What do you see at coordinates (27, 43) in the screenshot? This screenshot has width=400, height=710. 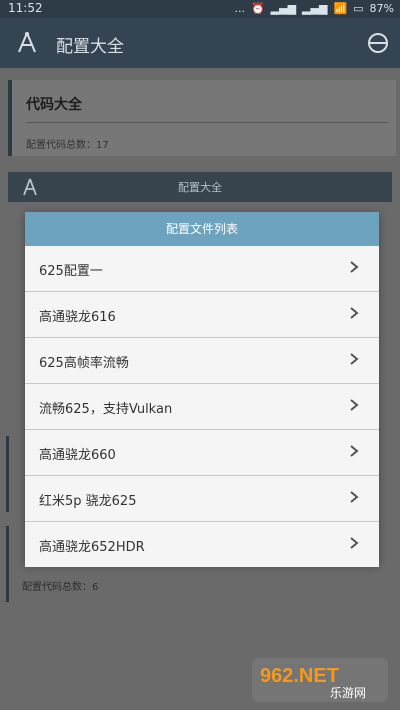 I see `compass-logo-icon` at bounding box center [27, 43].